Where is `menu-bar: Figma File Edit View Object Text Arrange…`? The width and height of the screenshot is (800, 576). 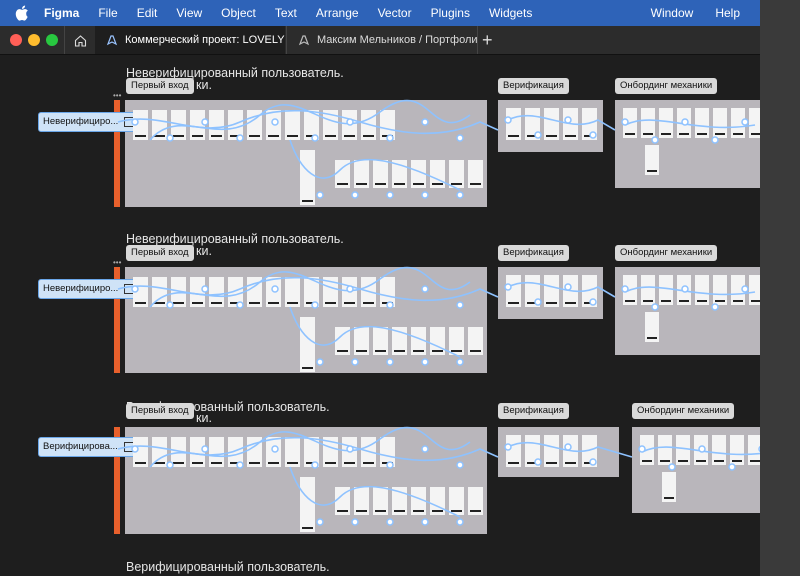
menu-bar: Figma File Edit View Object Text Arrange… is located at coordinates (380, 13).